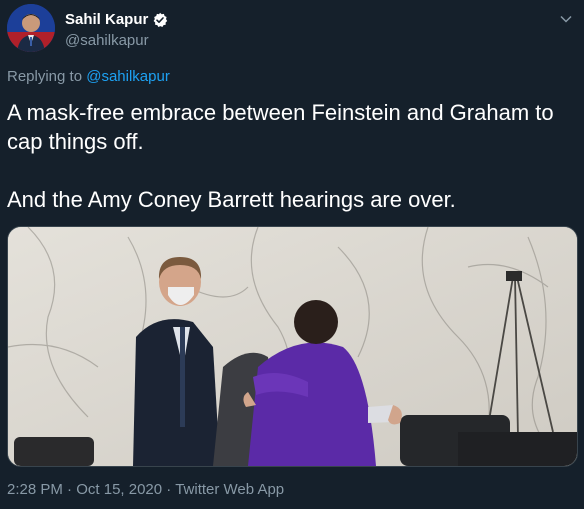 This screenshot has width=584, height=509. Describe the element at coordinates (566, 19) in the screenshot. I see `chevron-down-icon` at that location.